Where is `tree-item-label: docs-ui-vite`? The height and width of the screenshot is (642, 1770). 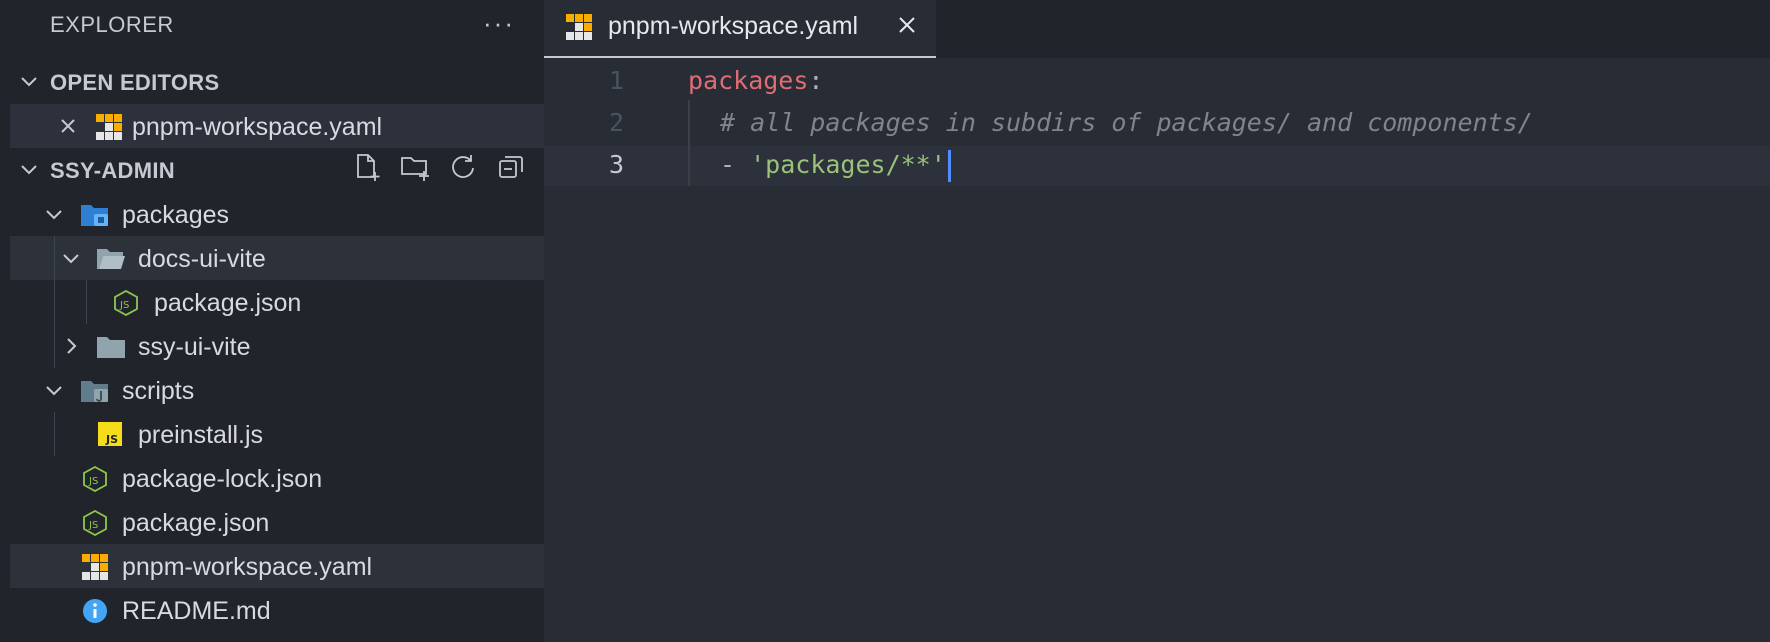
tree-item-label: docs-ui-vite is located at coordinates (202, 259).